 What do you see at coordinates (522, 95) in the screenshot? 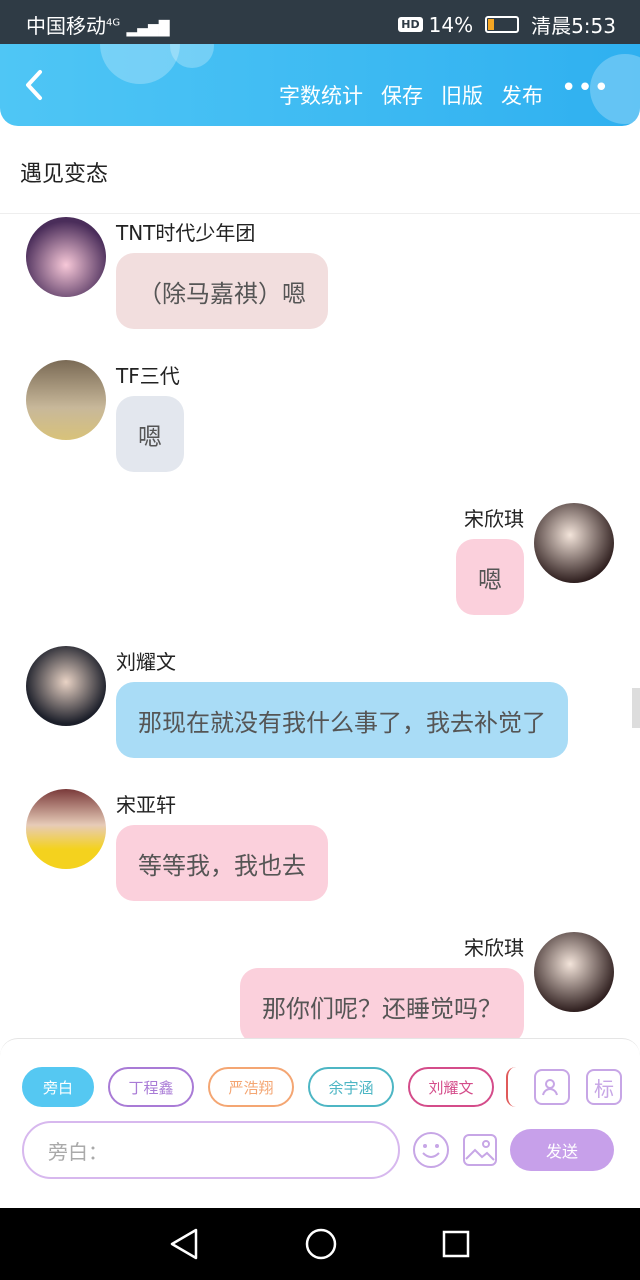
I see `publish-button: 发布` at bounding box center [522, 95].